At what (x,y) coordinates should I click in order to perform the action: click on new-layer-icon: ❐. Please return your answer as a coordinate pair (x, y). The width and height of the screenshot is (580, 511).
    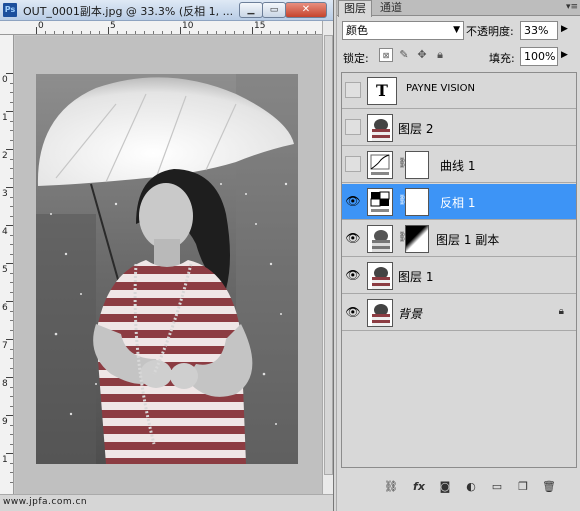
    Looking at the image, I should click on (523, 487).